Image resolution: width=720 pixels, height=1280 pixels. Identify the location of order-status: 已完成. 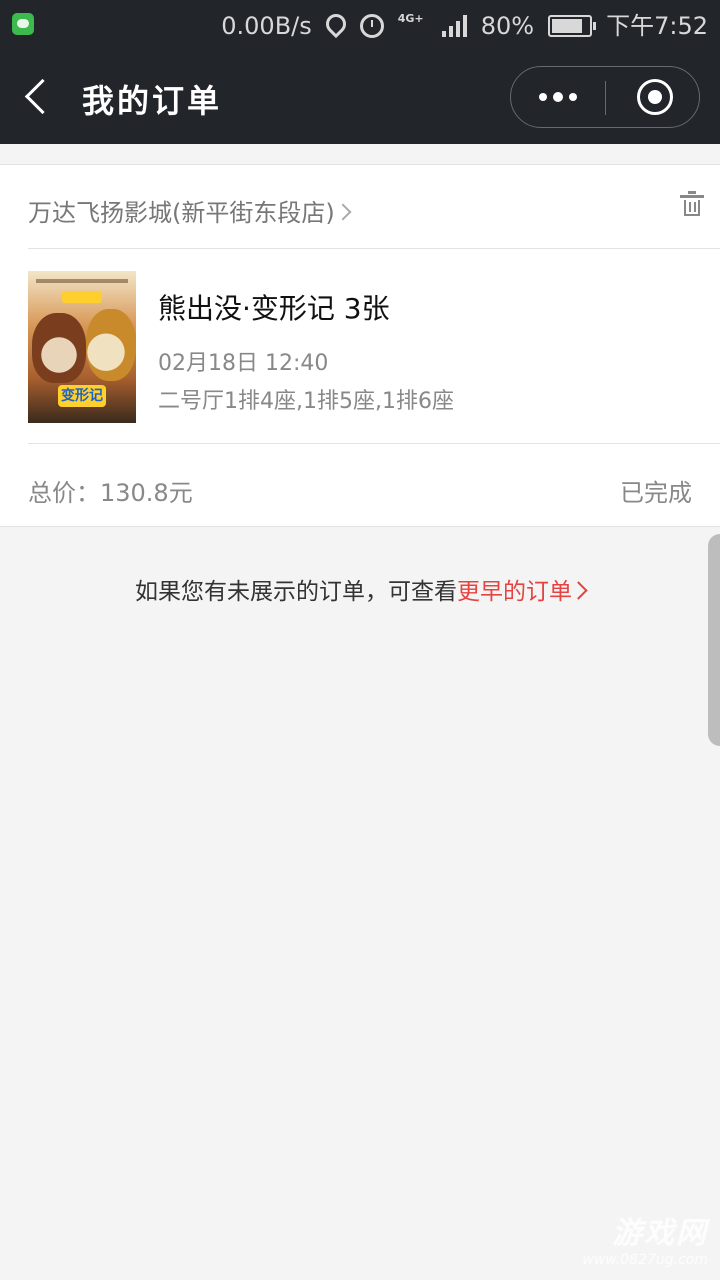
(656, 493).